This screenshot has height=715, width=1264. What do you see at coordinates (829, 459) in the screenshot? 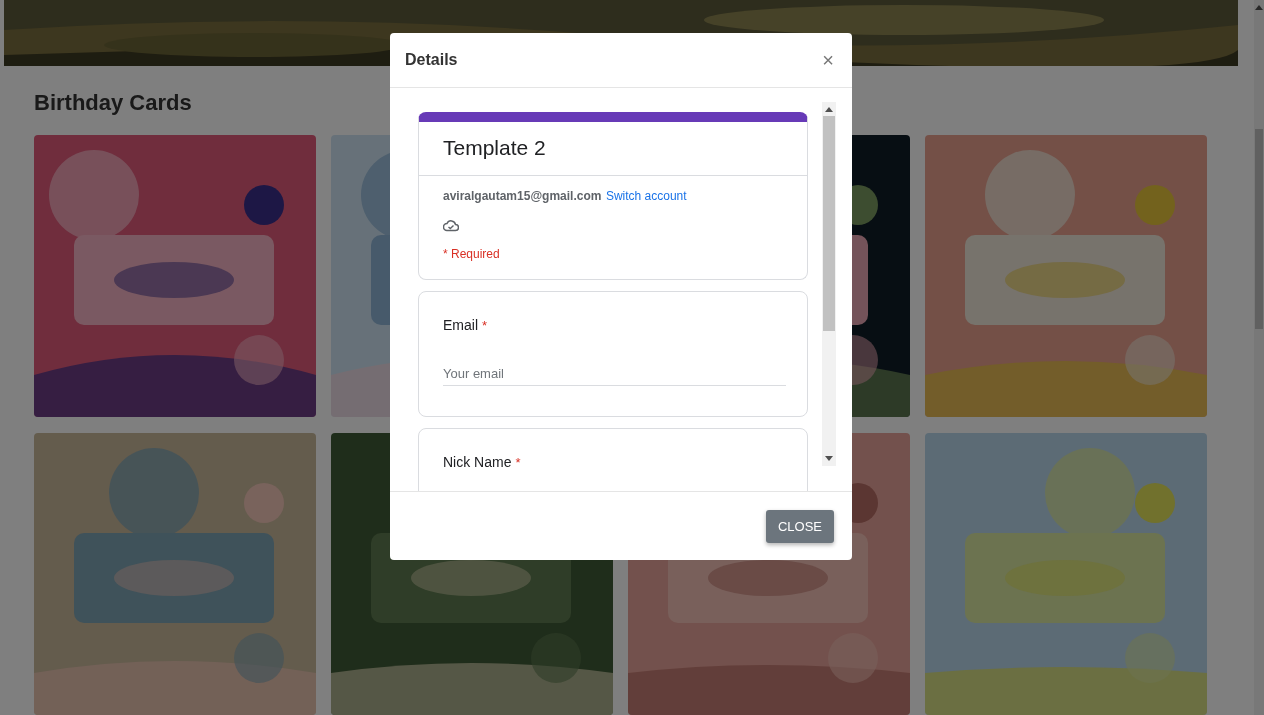
I see `scroll-down-icon` at bounding box center [829, 459].